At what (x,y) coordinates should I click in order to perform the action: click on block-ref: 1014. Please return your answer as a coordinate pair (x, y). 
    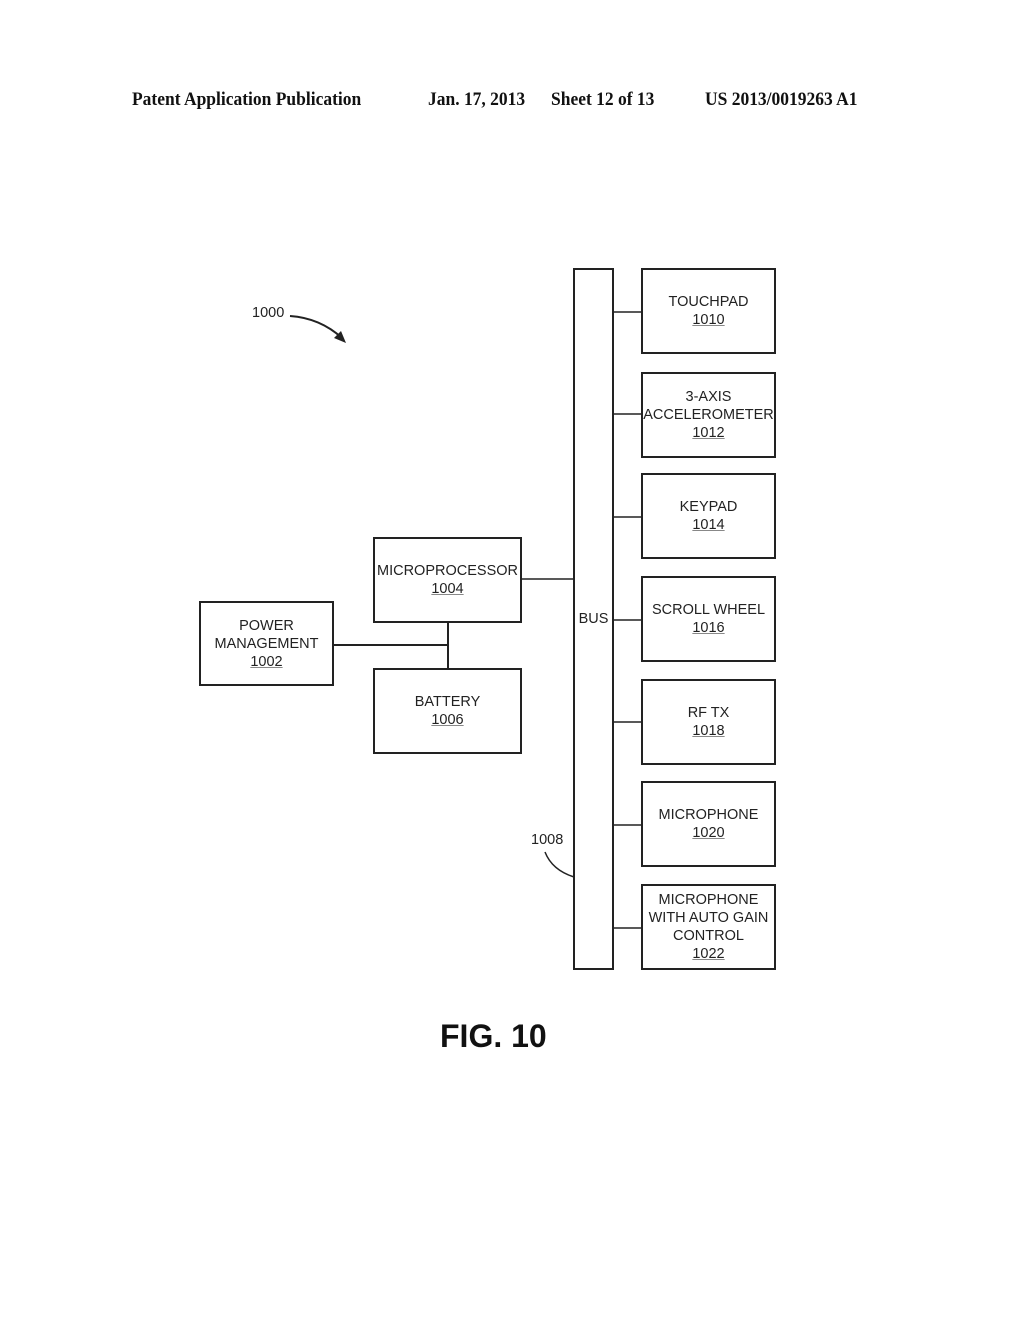
    Looking at the image, I should click on (708, 525).